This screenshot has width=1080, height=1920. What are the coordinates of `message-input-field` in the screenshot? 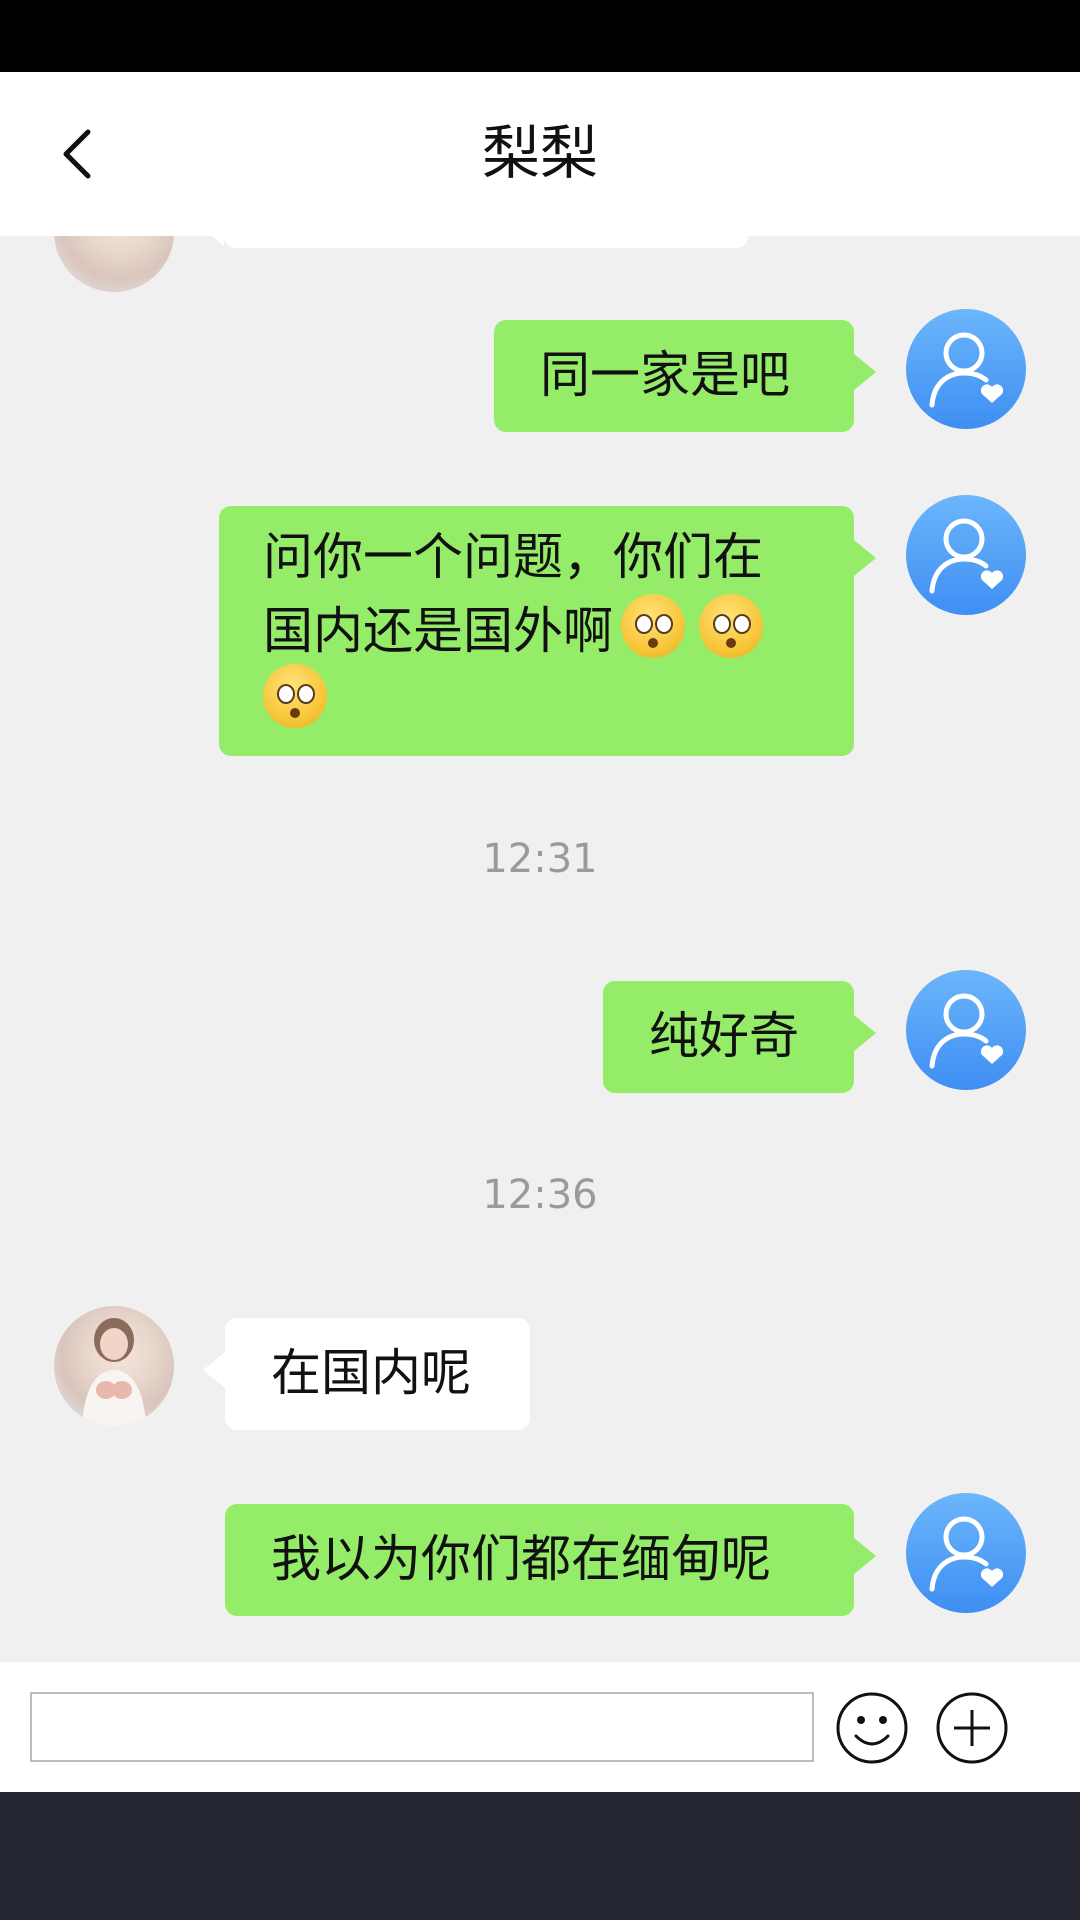 It's located at (422, 1727).